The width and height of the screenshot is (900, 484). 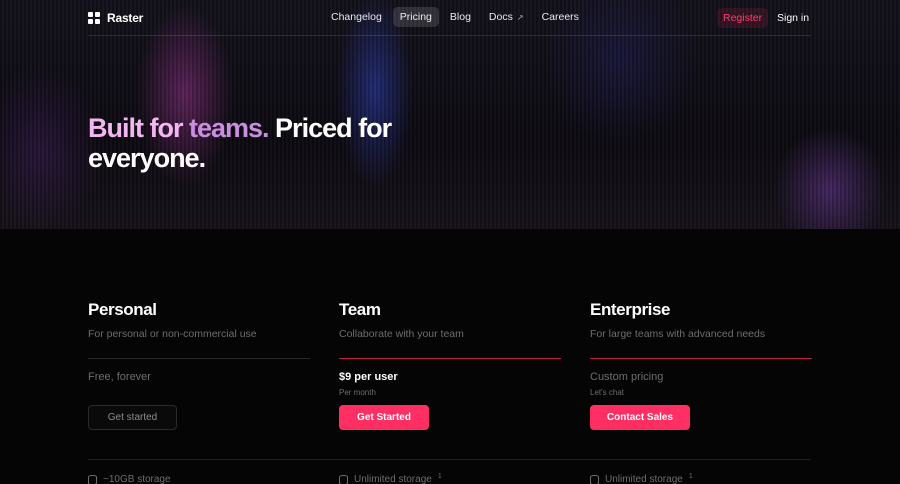 I want to click on plan-name: Enterprise, so click(x=630, y=309).